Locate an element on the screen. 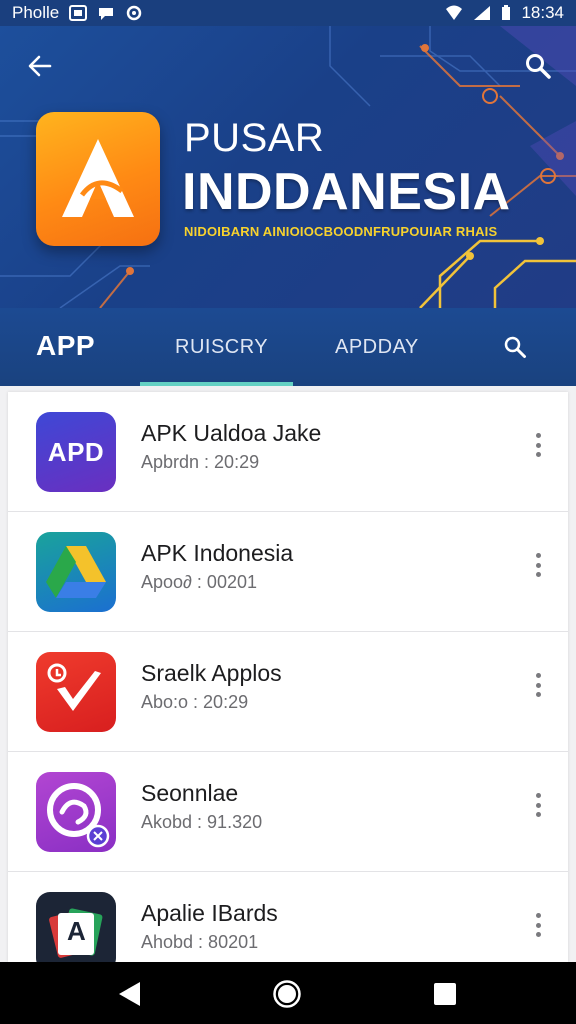 This screenshot has width=576, height=1024. battery-icon is located at coordinates (506, 12).